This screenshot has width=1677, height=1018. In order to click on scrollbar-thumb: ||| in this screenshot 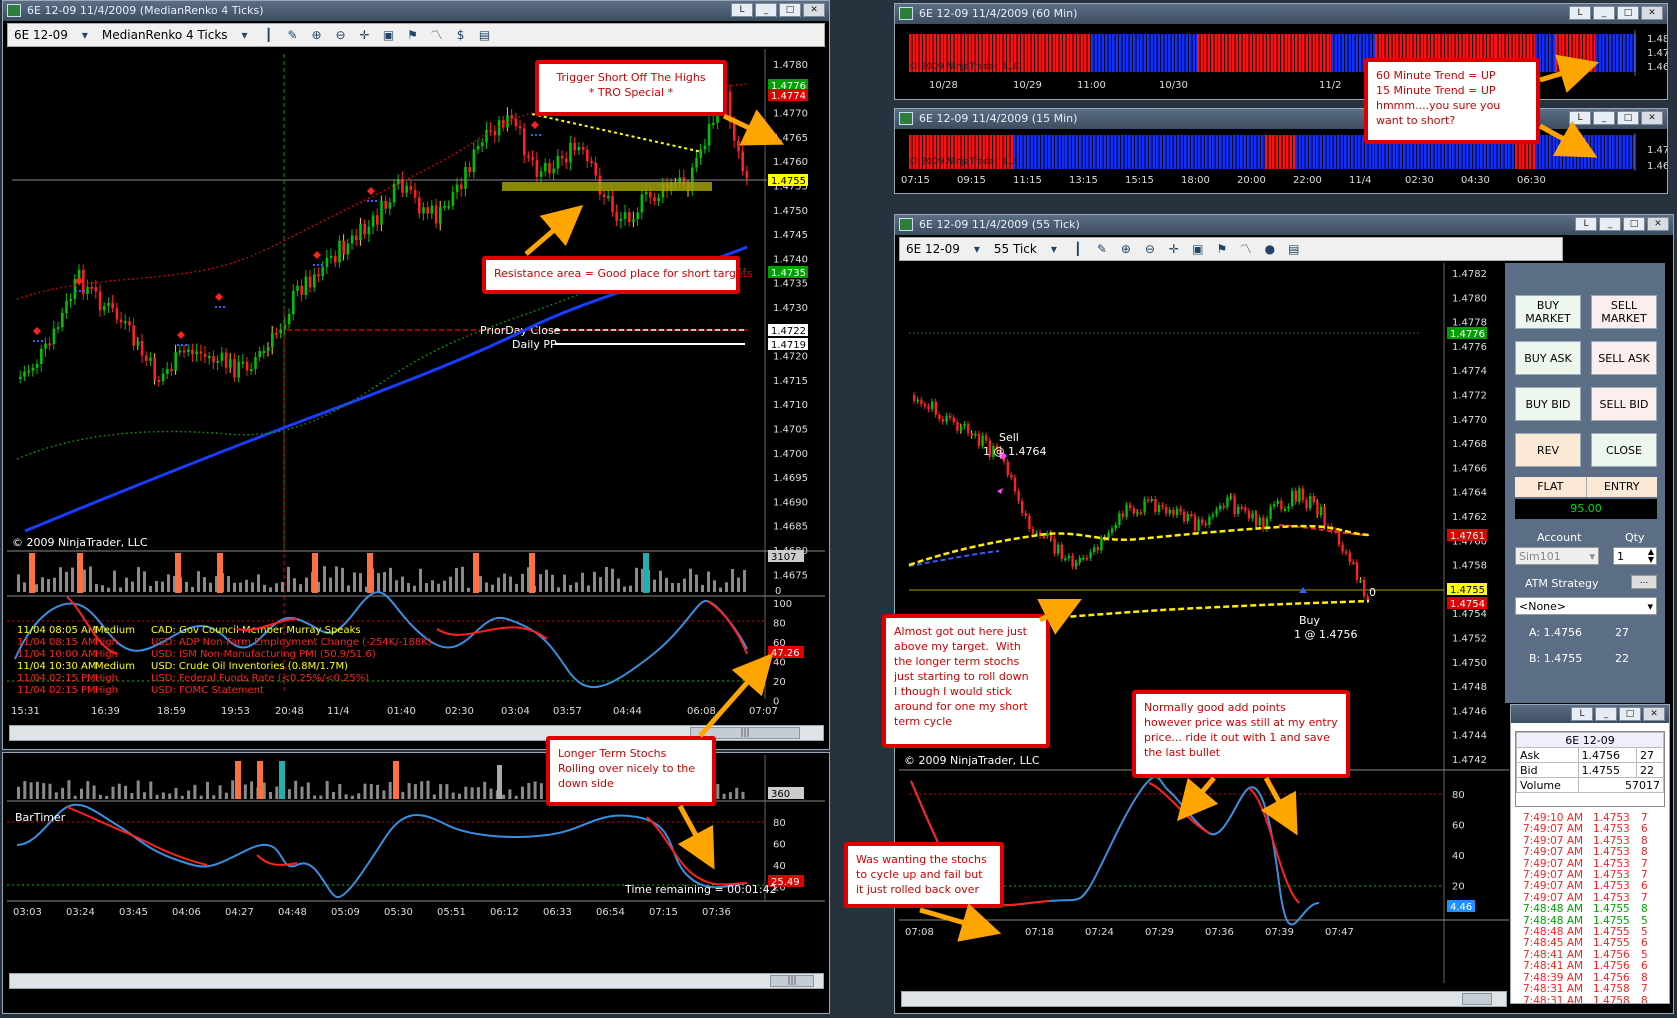, I will do `click(792, 981)`.